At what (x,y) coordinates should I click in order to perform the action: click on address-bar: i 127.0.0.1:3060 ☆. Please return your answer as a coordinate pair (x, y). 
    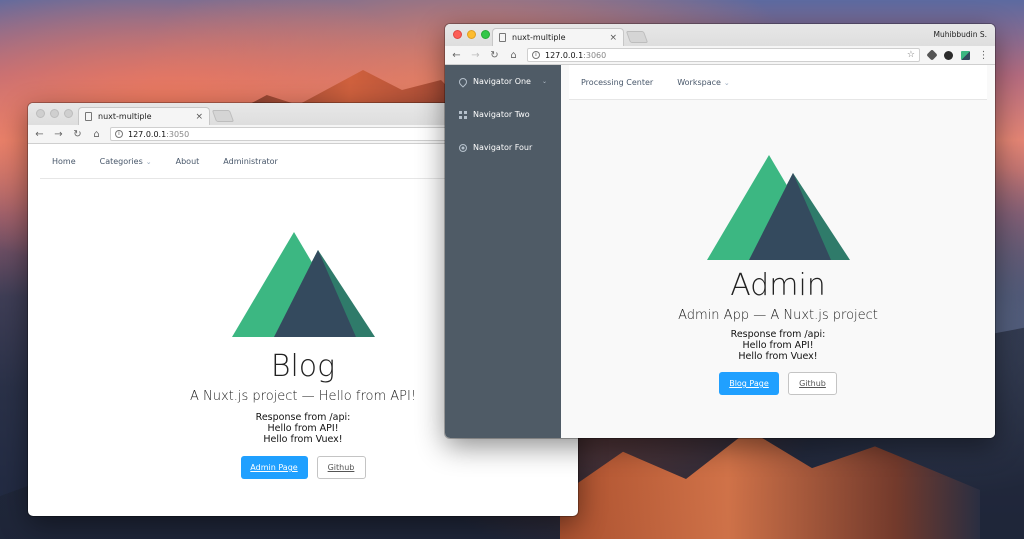
    Looking at the image, I should click on (723, 55).